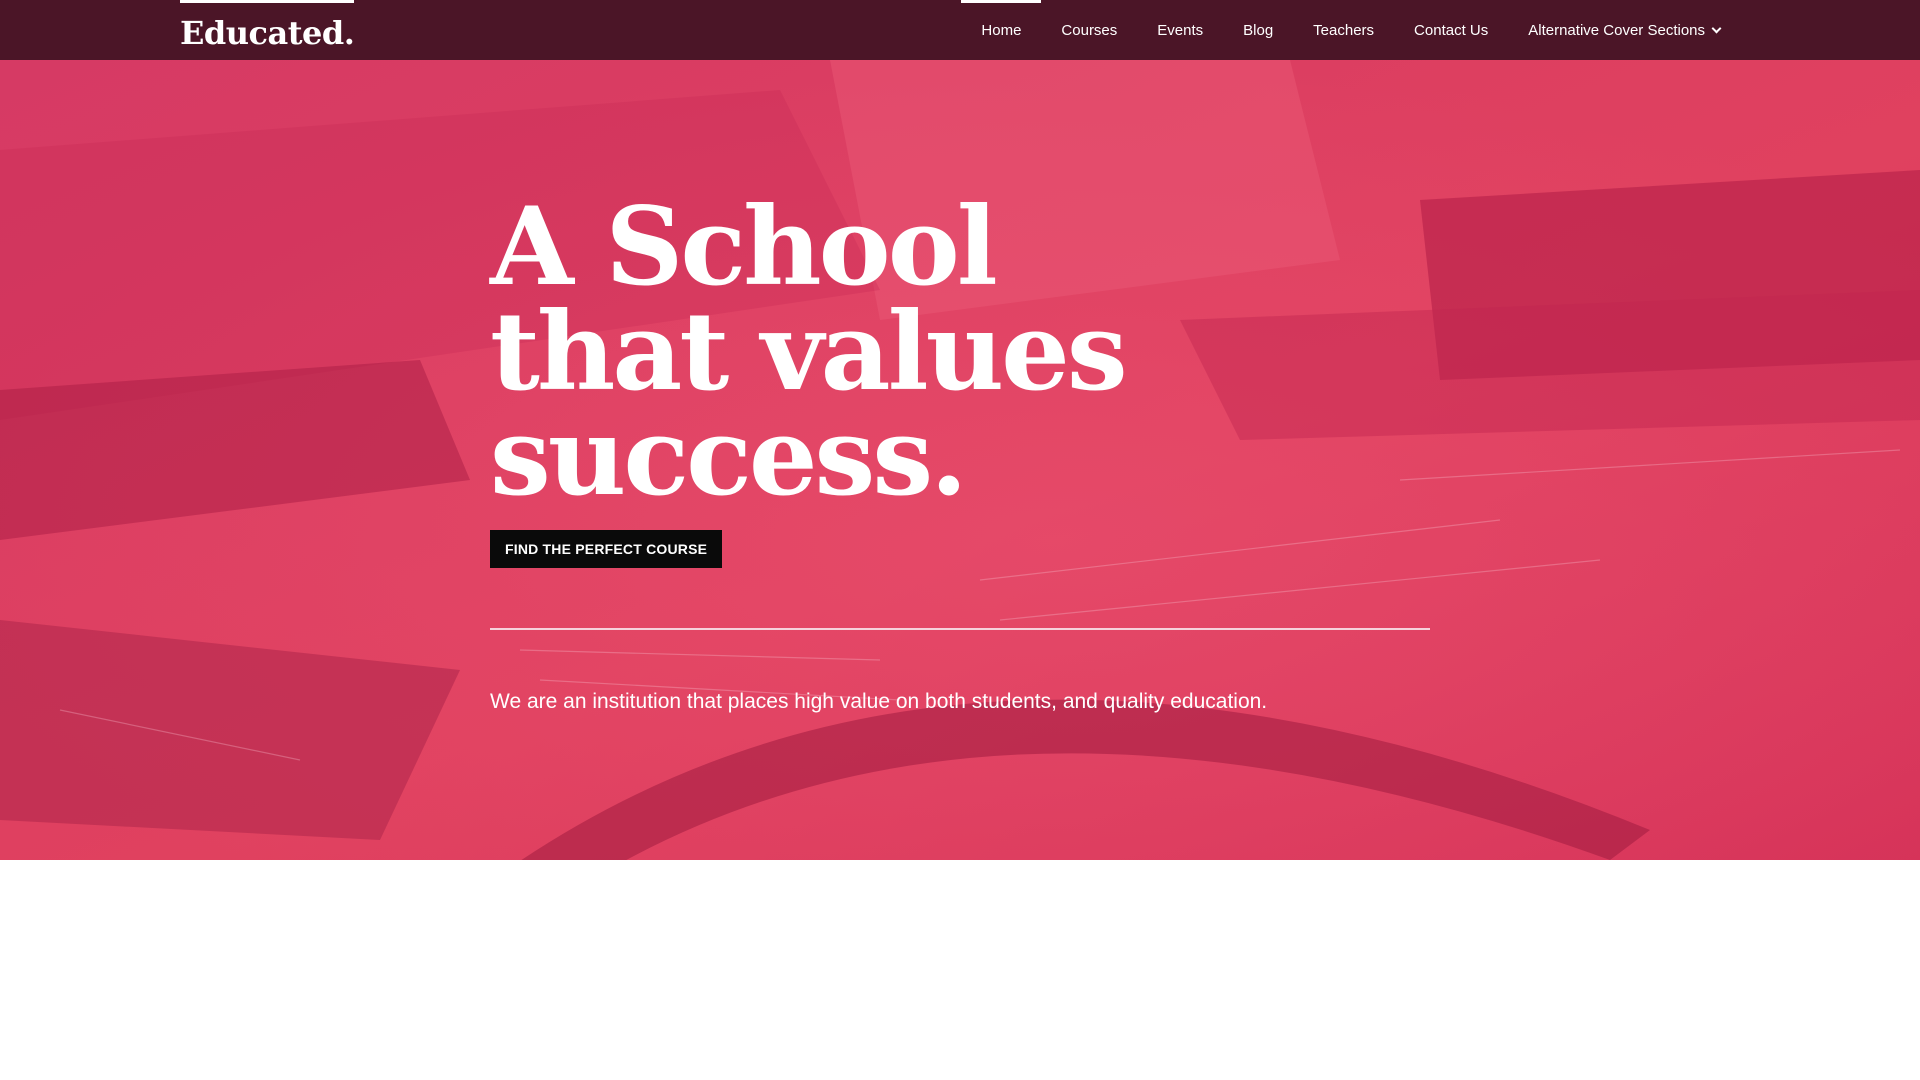  I want to click on nav-item-teachers: Teachers, so click(1343, 30).